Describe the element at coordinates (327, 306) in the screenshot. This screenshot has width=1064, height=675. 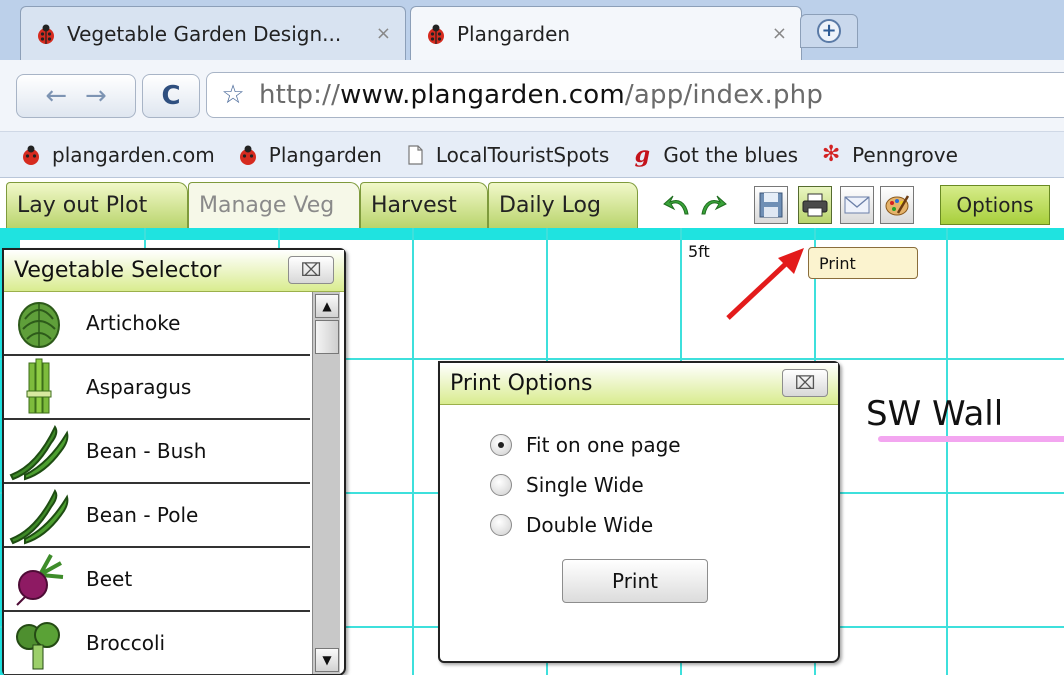
I see `scroll-up-arrow-icon: ▲` at that location.